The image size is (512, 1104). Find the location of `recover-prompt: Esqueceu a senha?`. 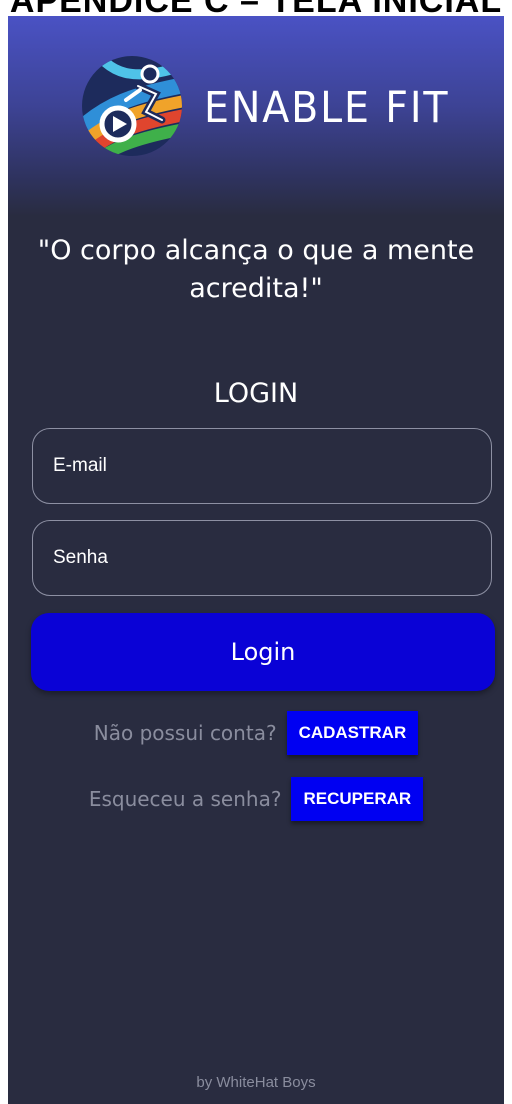

recover-prompt: Esqueceu a senha? is located at coordinates (185, 799).